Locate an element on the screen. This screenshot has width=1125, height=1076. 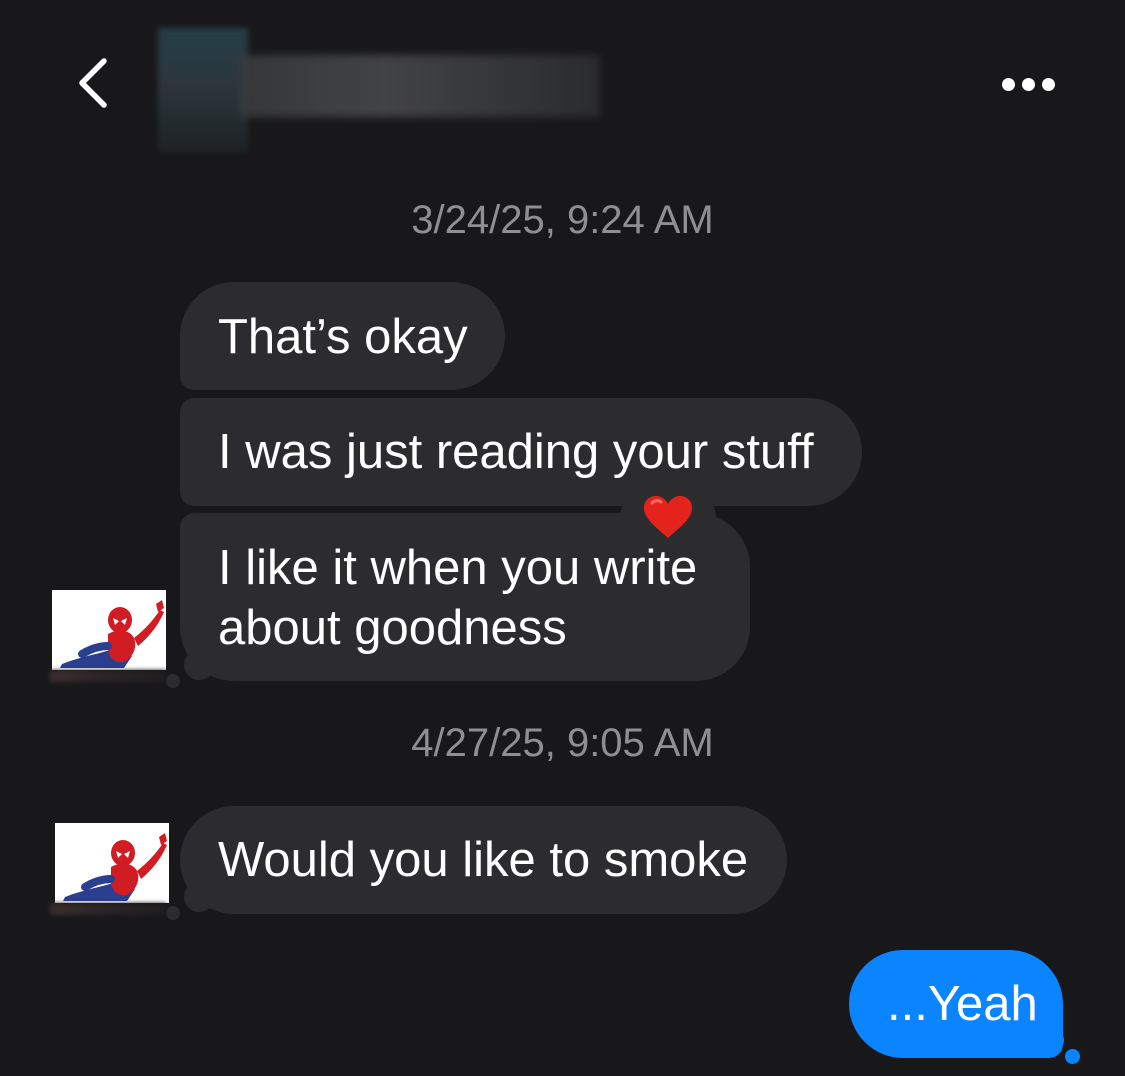
ellipsis-icon is located at coordinates (1008, 84).